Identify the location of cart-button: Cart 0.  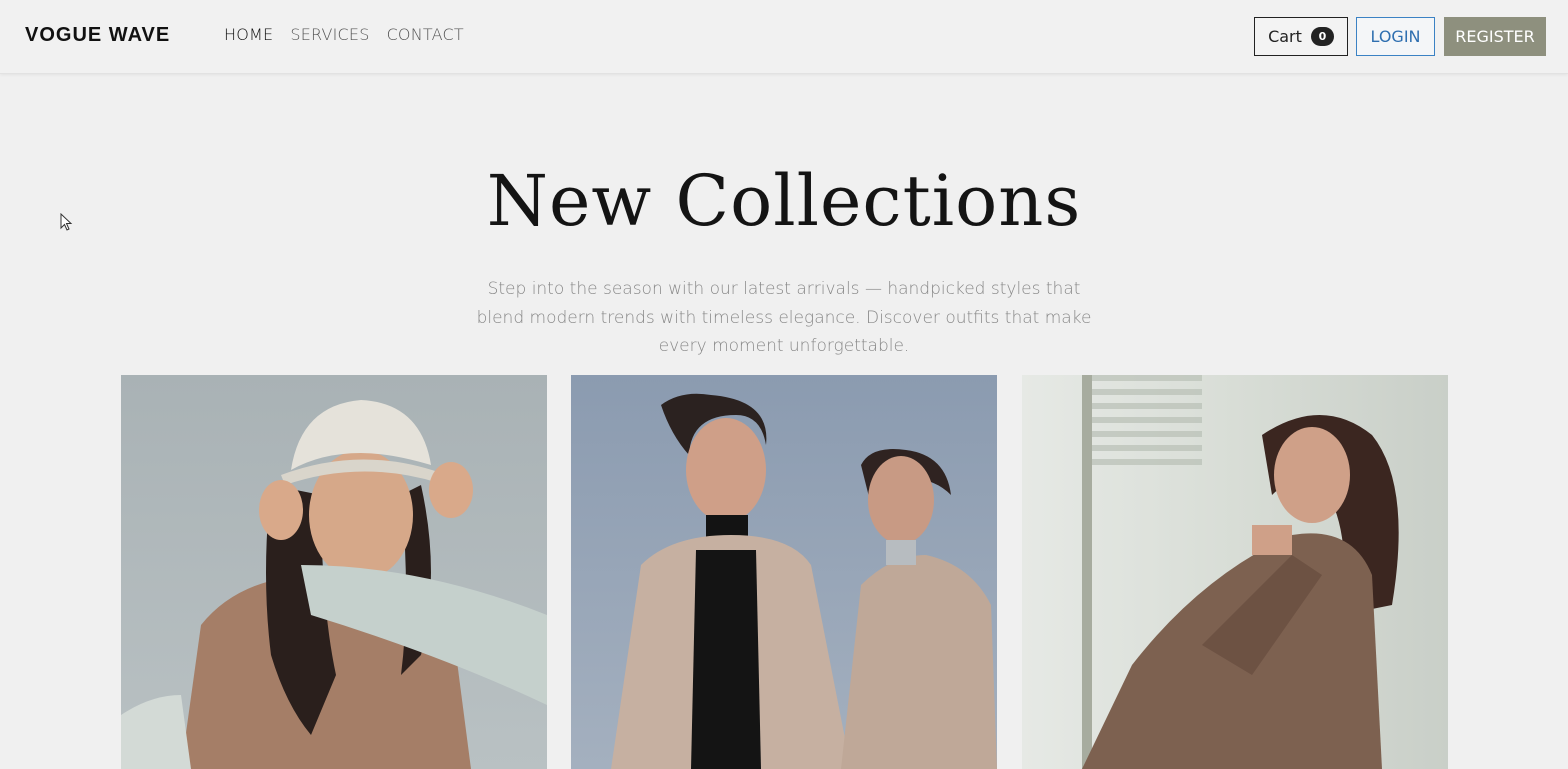
(1301, 36).